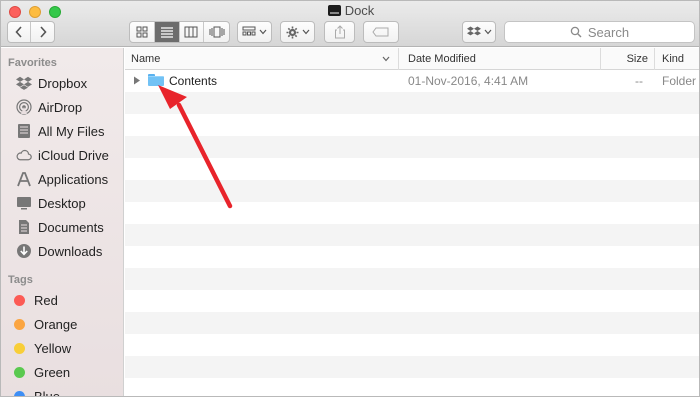 Image resolution: width=700 pixels, height=397 pixels. Describe the element at coordinates (262, 59) in the screenshot. I see `column-header-name: Name` at that location.